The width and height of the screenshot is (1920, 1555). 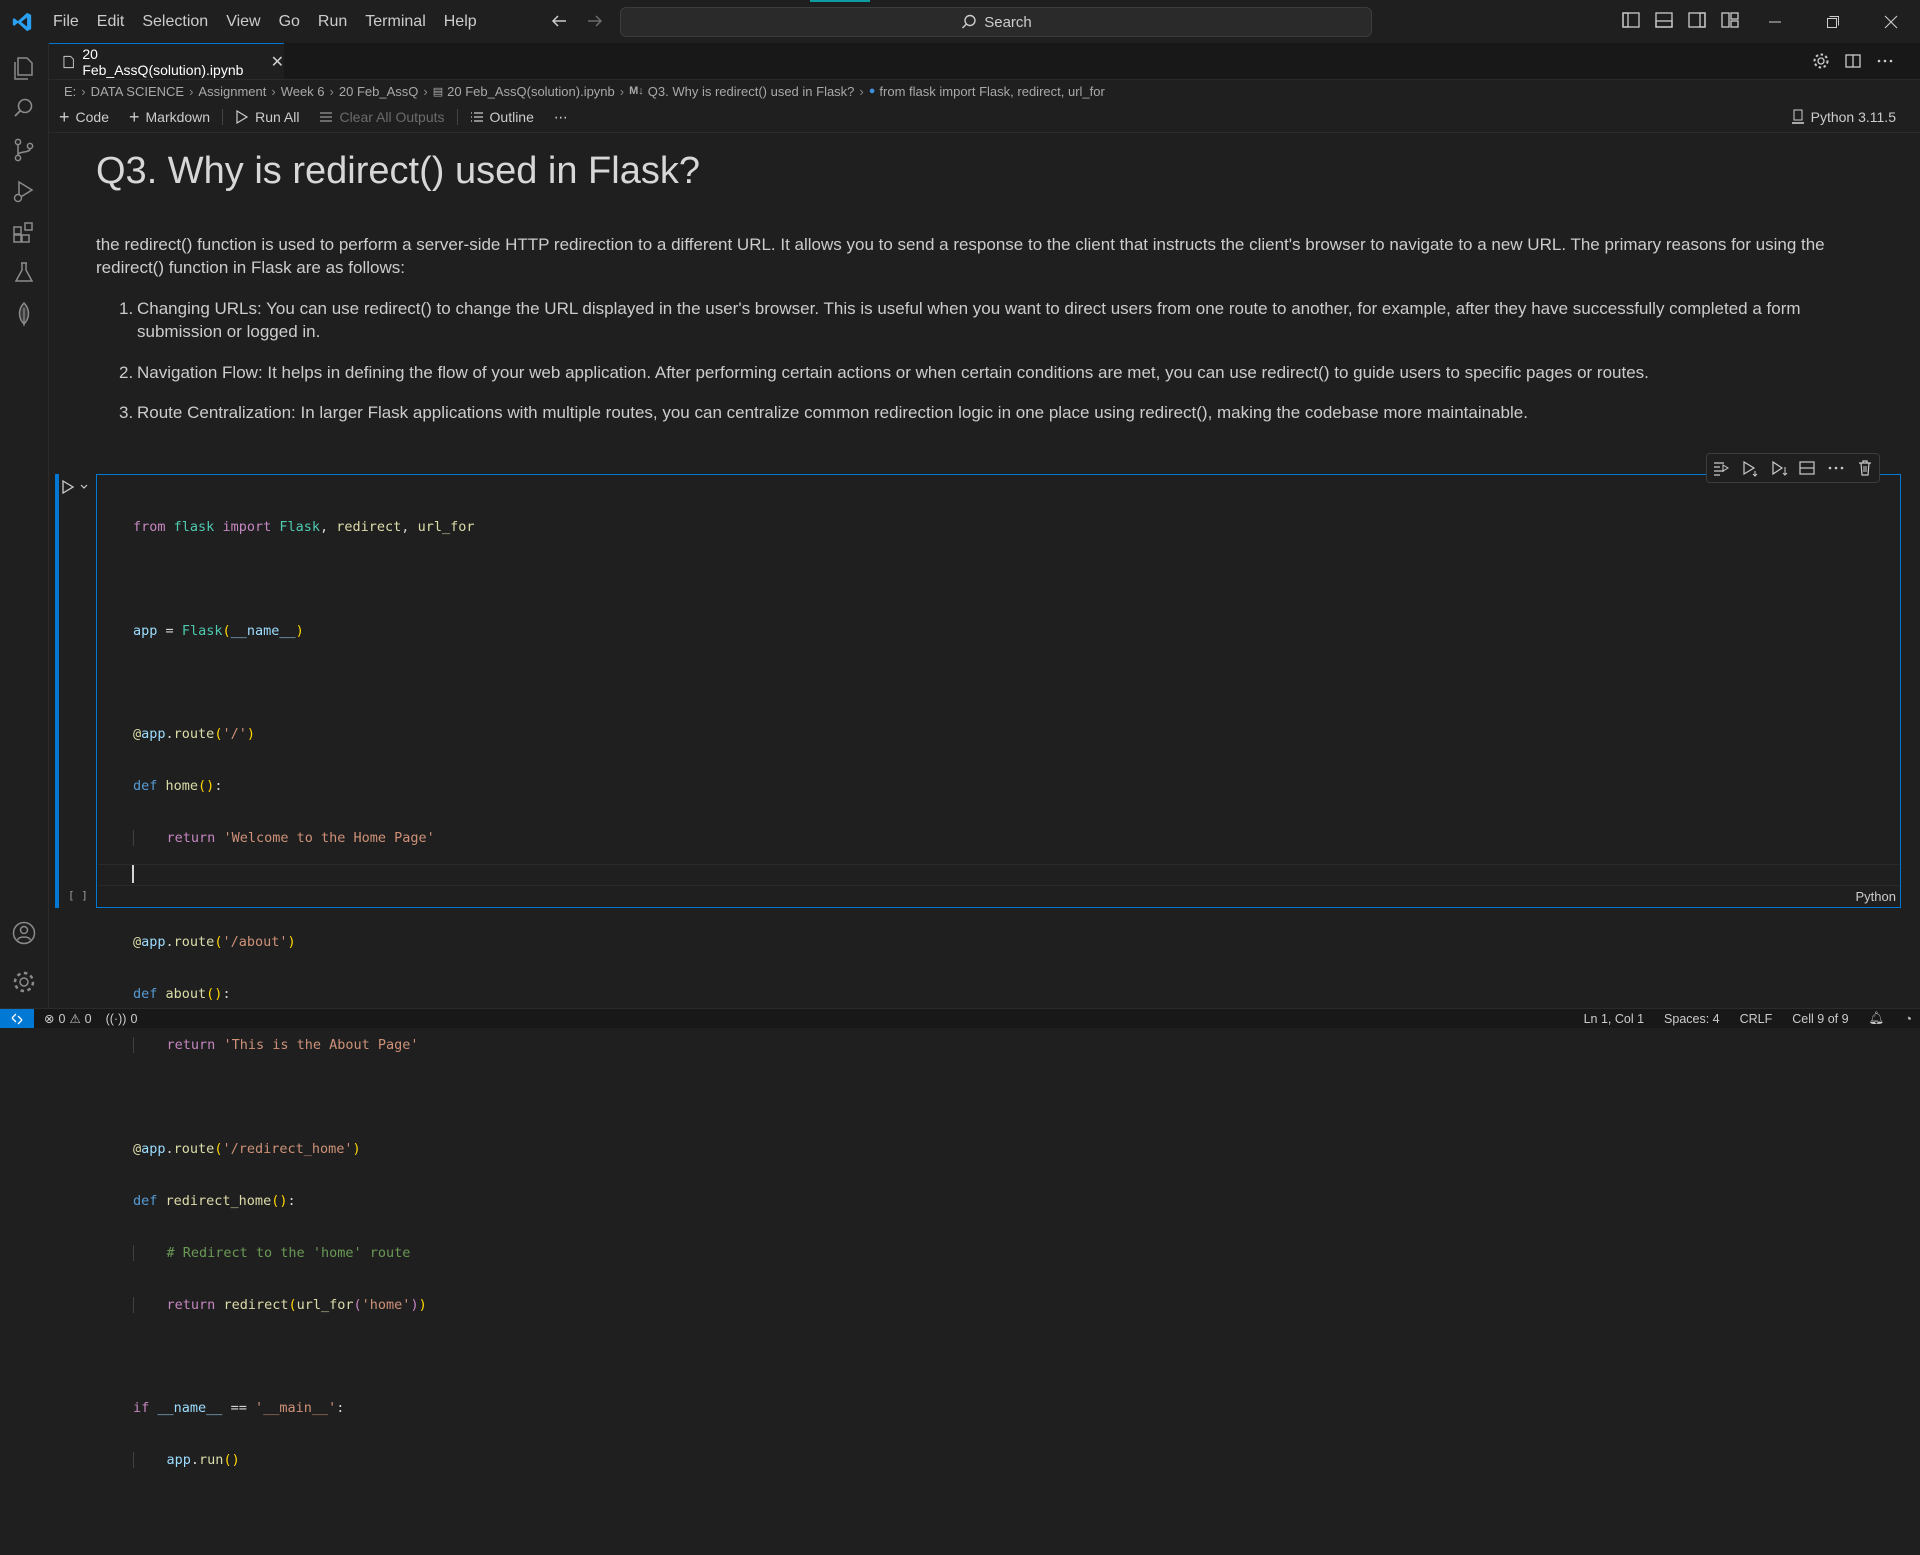 What do you see at coordinates (24, 314) in the screenshot?
I see `leaf-extension-icon` at bounding box center [24, 314].